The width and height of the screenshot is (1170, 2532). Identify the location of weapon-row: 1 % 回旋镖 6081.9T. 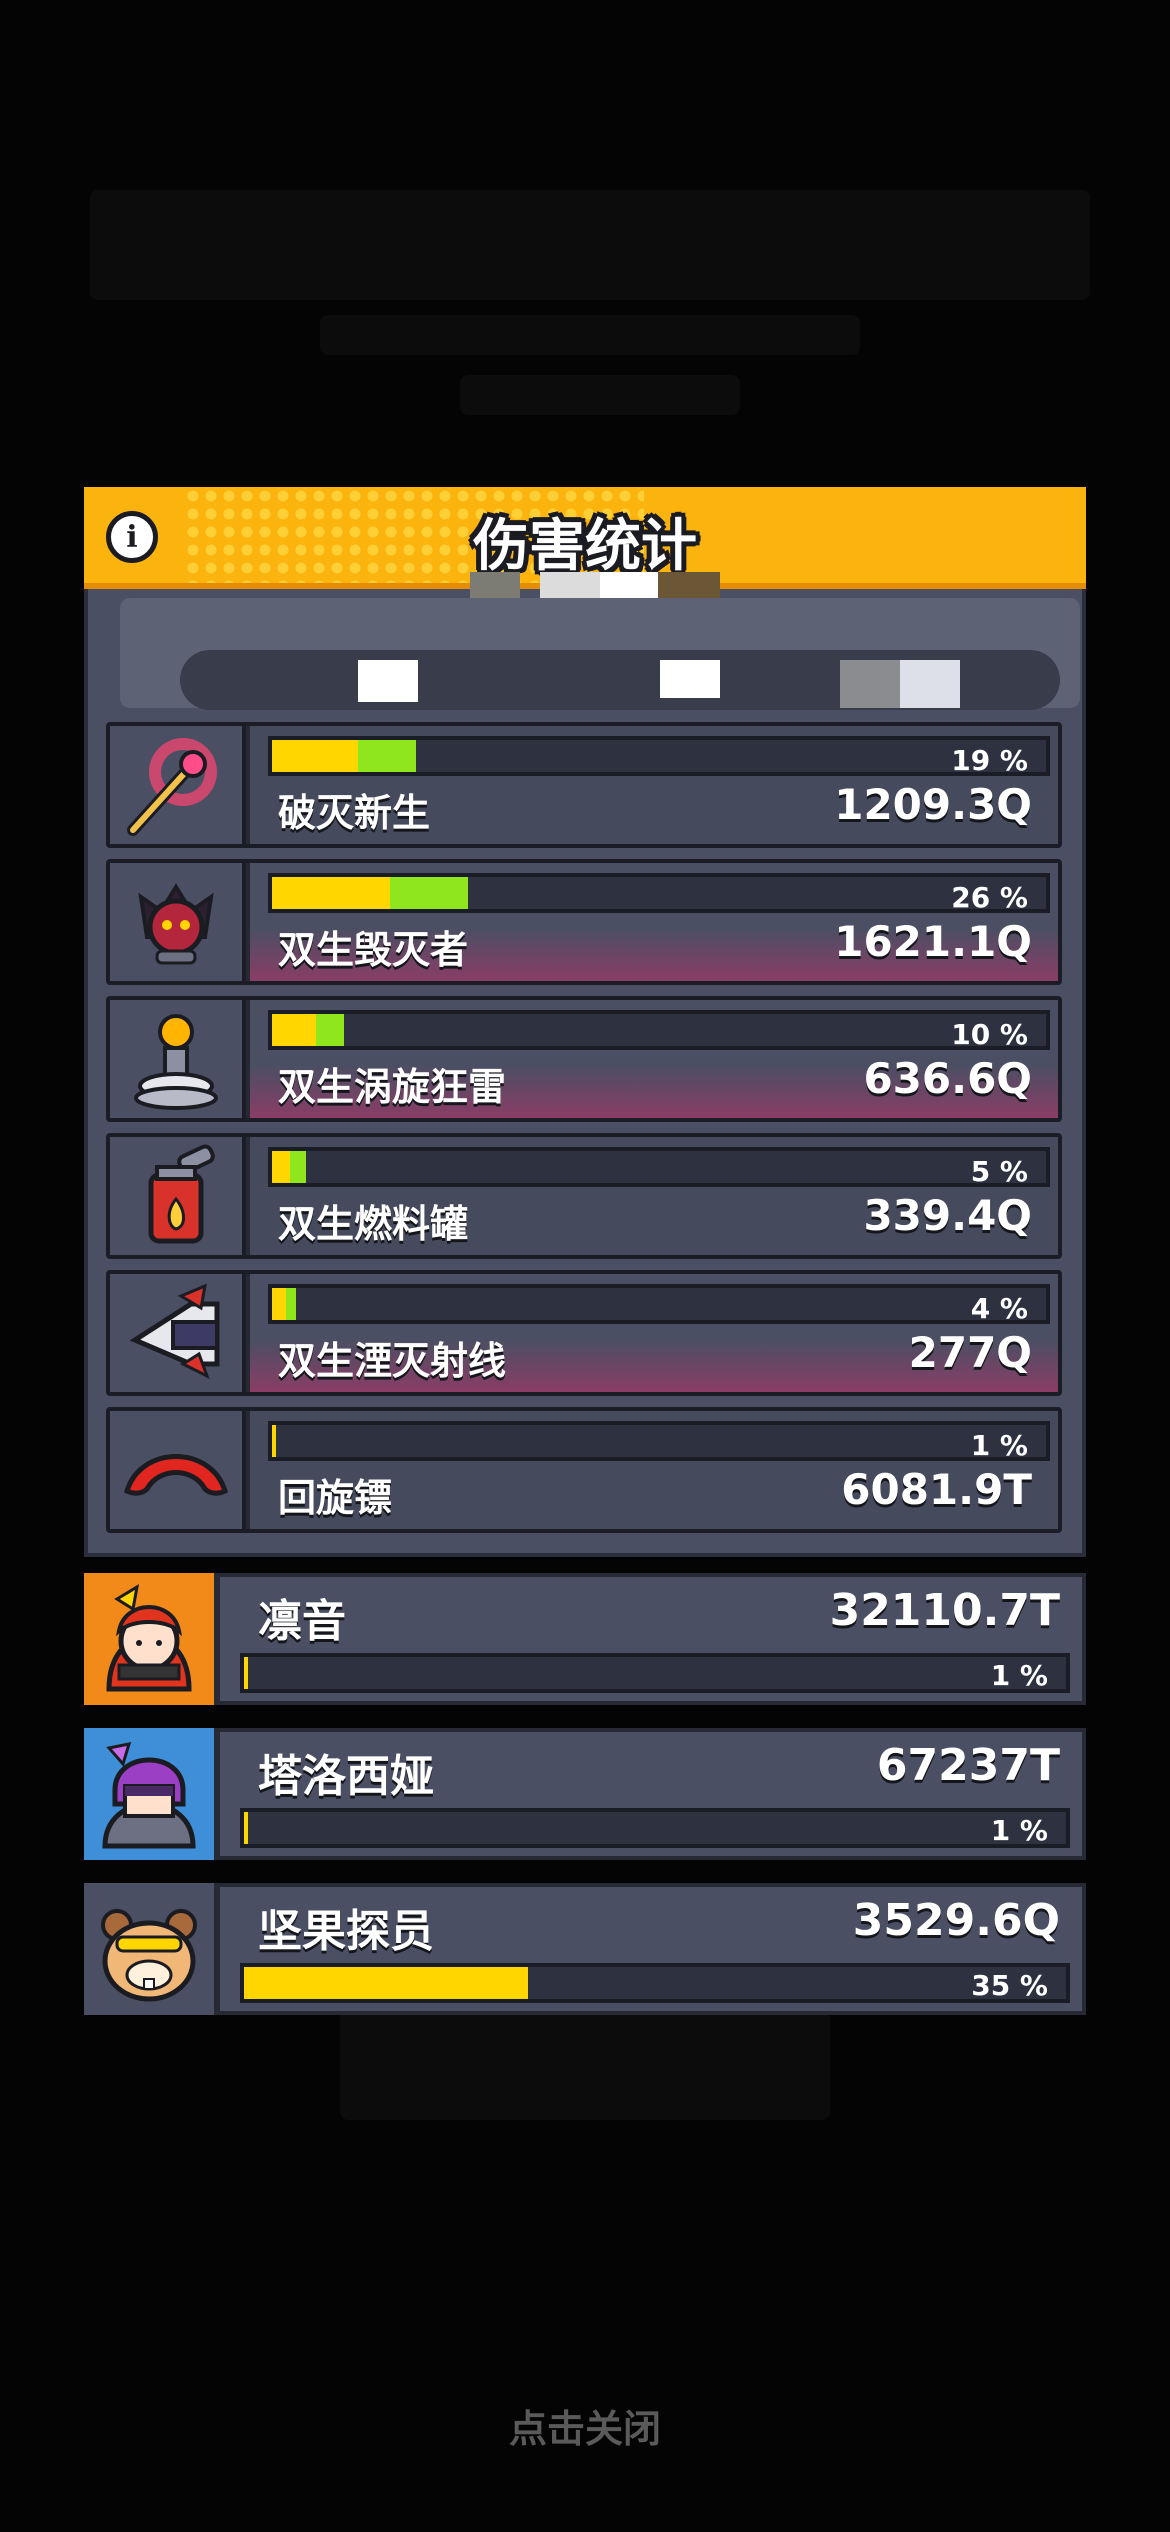
(584, 1470).